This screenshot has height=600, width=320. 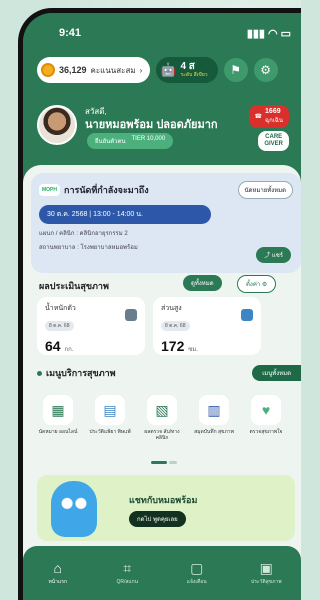 I want to click on services-header: เมนูบริการสุขภาพ เมนูทั้งหมด, so click(x=169, y=373).